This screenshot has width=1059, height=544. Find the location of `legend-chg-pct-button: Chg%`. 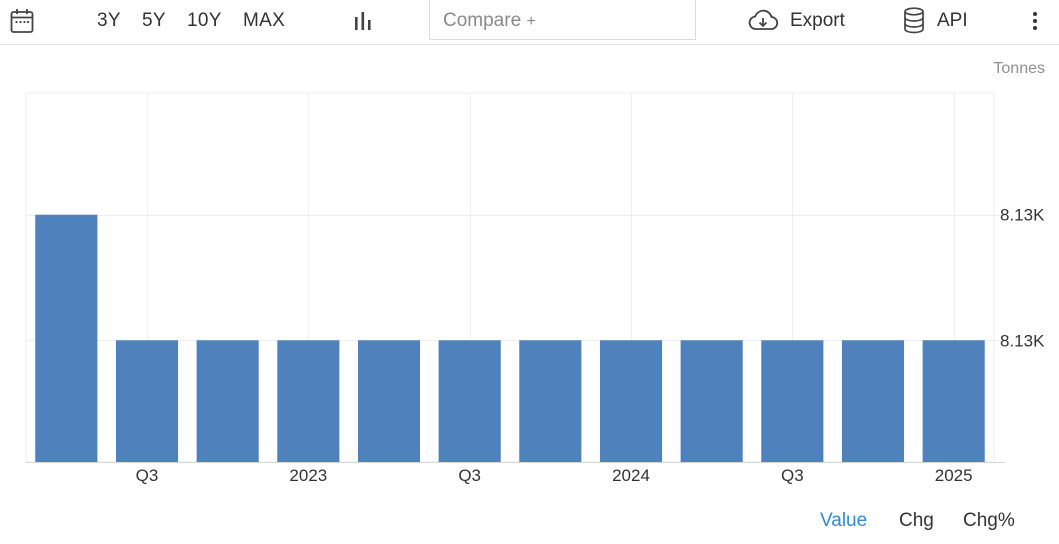

legend-chg-pct-button: Chg% is located at coordinates (989, 521).